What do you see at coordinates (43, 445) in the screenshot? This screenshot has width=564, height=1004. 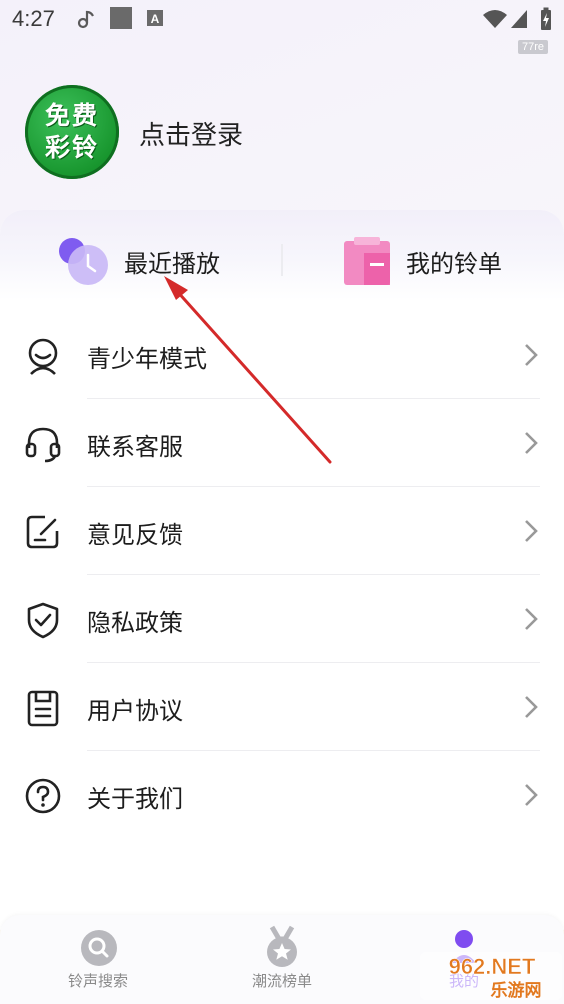 I see `headset-icon` at bounding box center [43, 445].